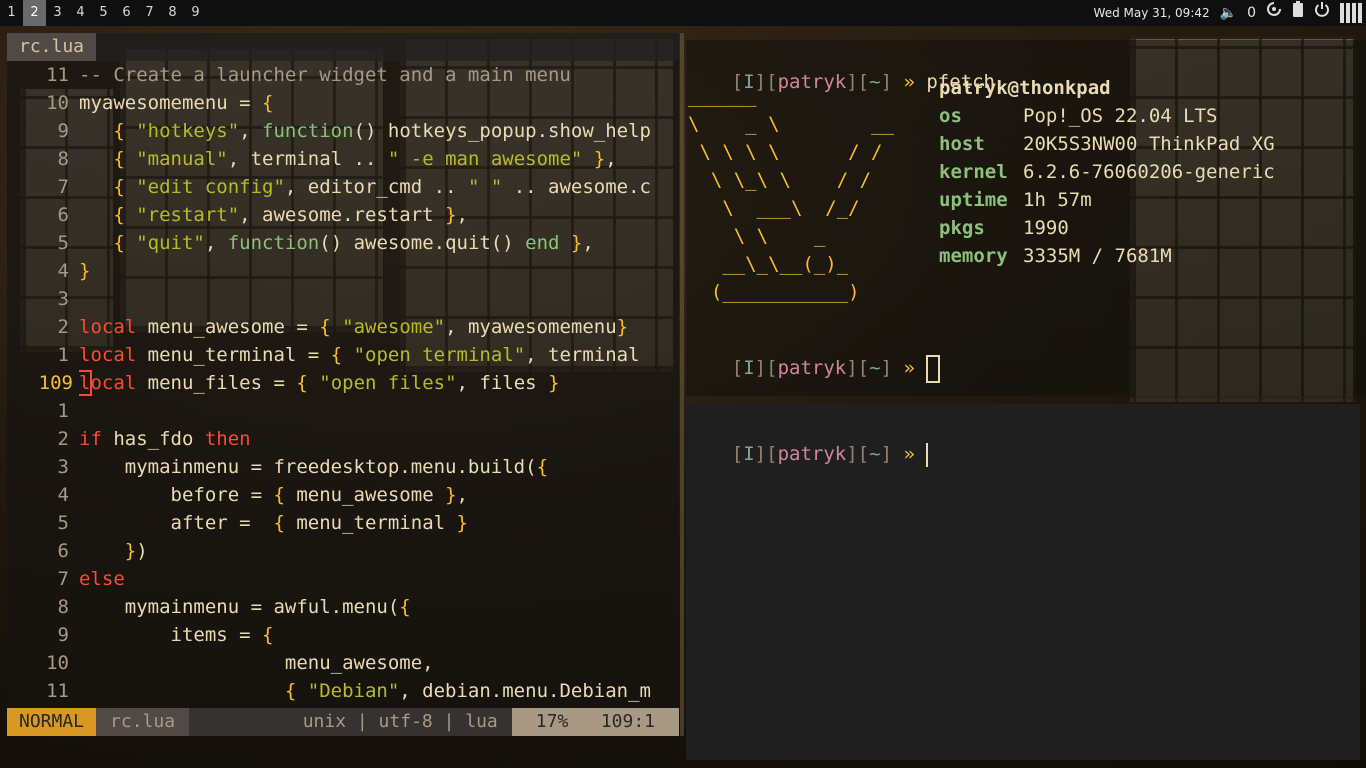 Image resolution: width=1366 pixels, height=768 pixels. I want to click on pfetch-title: patryk@thonkpad, so click(1025, 88).